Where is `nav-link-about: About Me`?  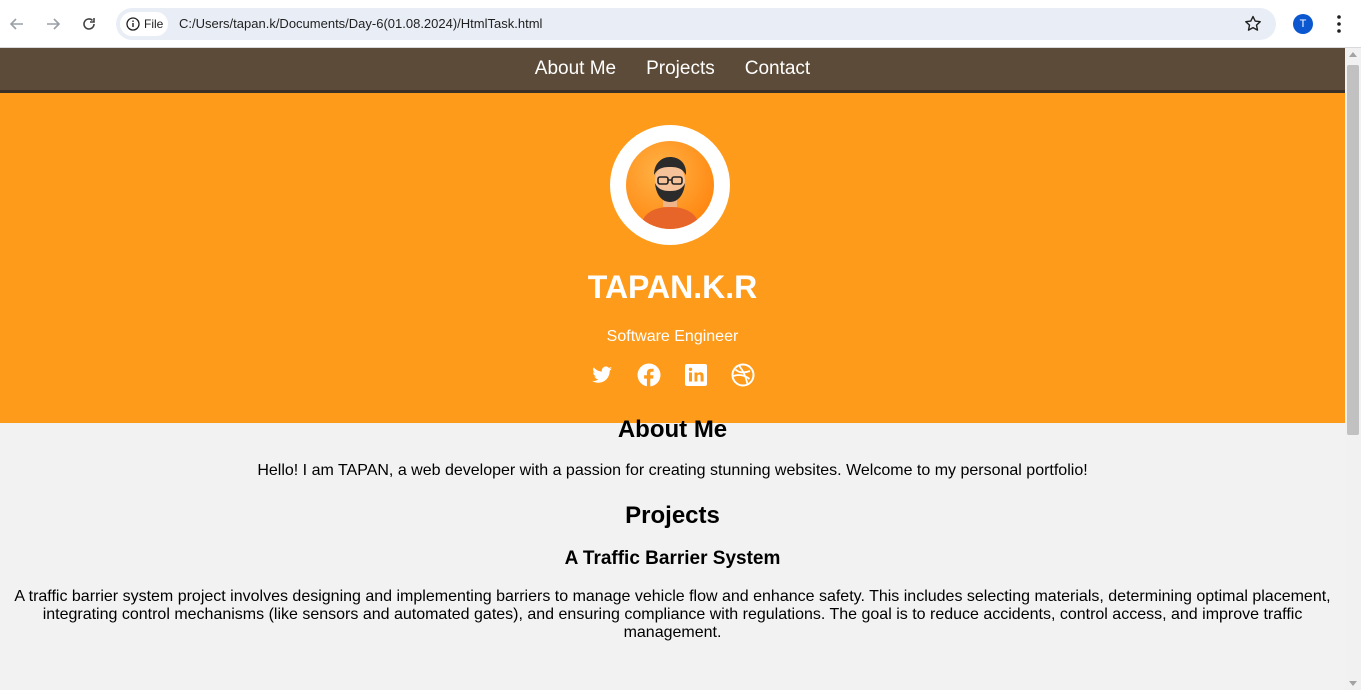
nav-link-about: About Me is located at coordinates (575, 69).